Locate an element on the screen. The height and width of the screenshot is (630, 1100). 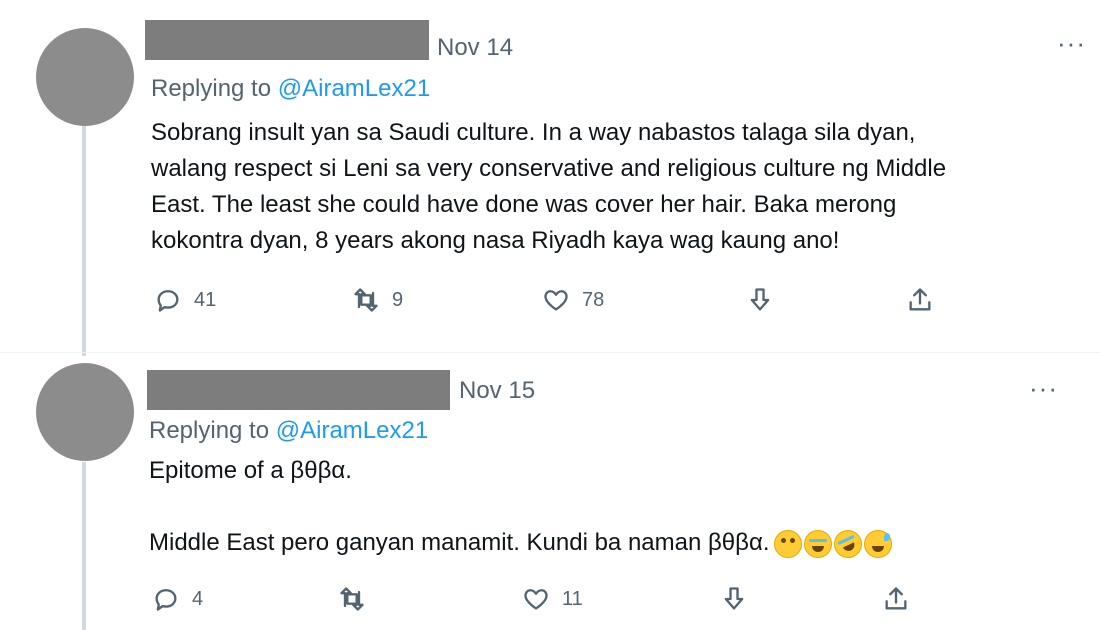
retweet-button is located at coordinates (358, 599).